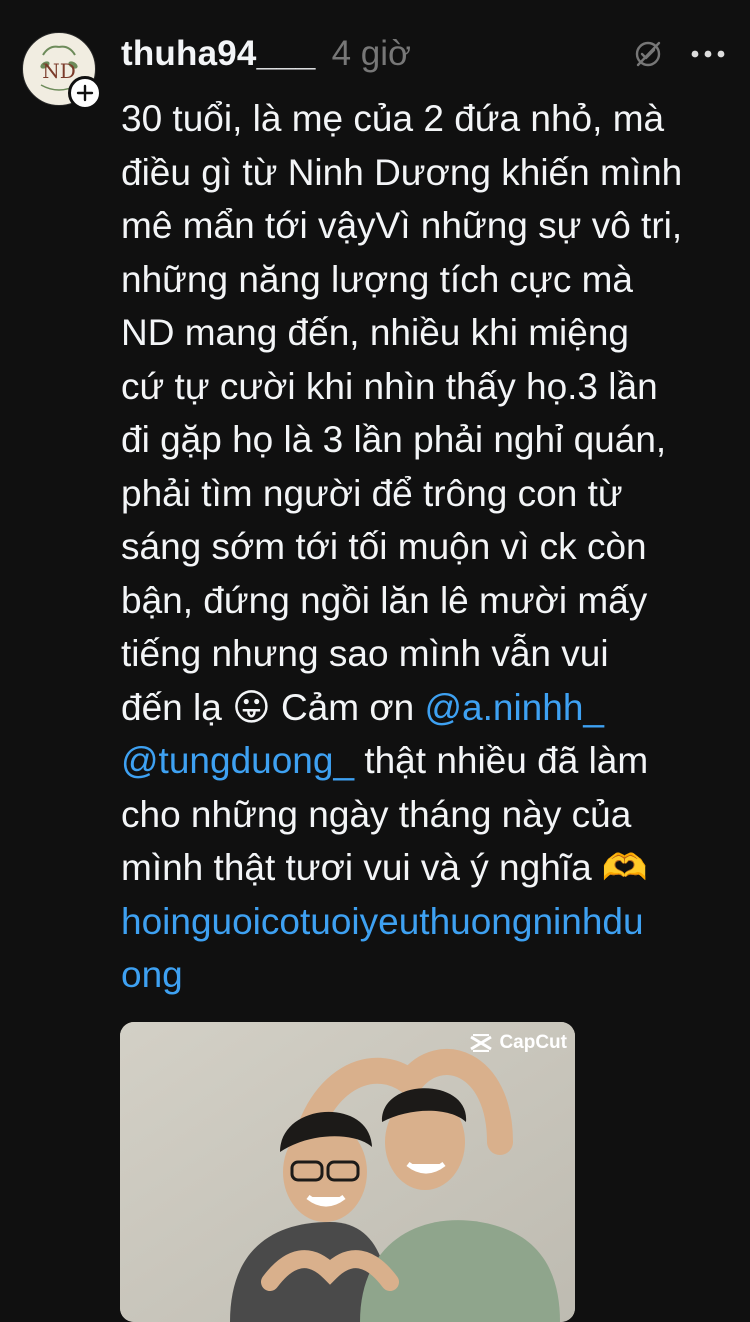 The height and width of the screenshot is (1322, 750). What do you see at coordinates (273, 707) in the screenshot?
I see `post-text-segment: đến lạ 😛 Cảm ơn` at bounding box center [273, 707].